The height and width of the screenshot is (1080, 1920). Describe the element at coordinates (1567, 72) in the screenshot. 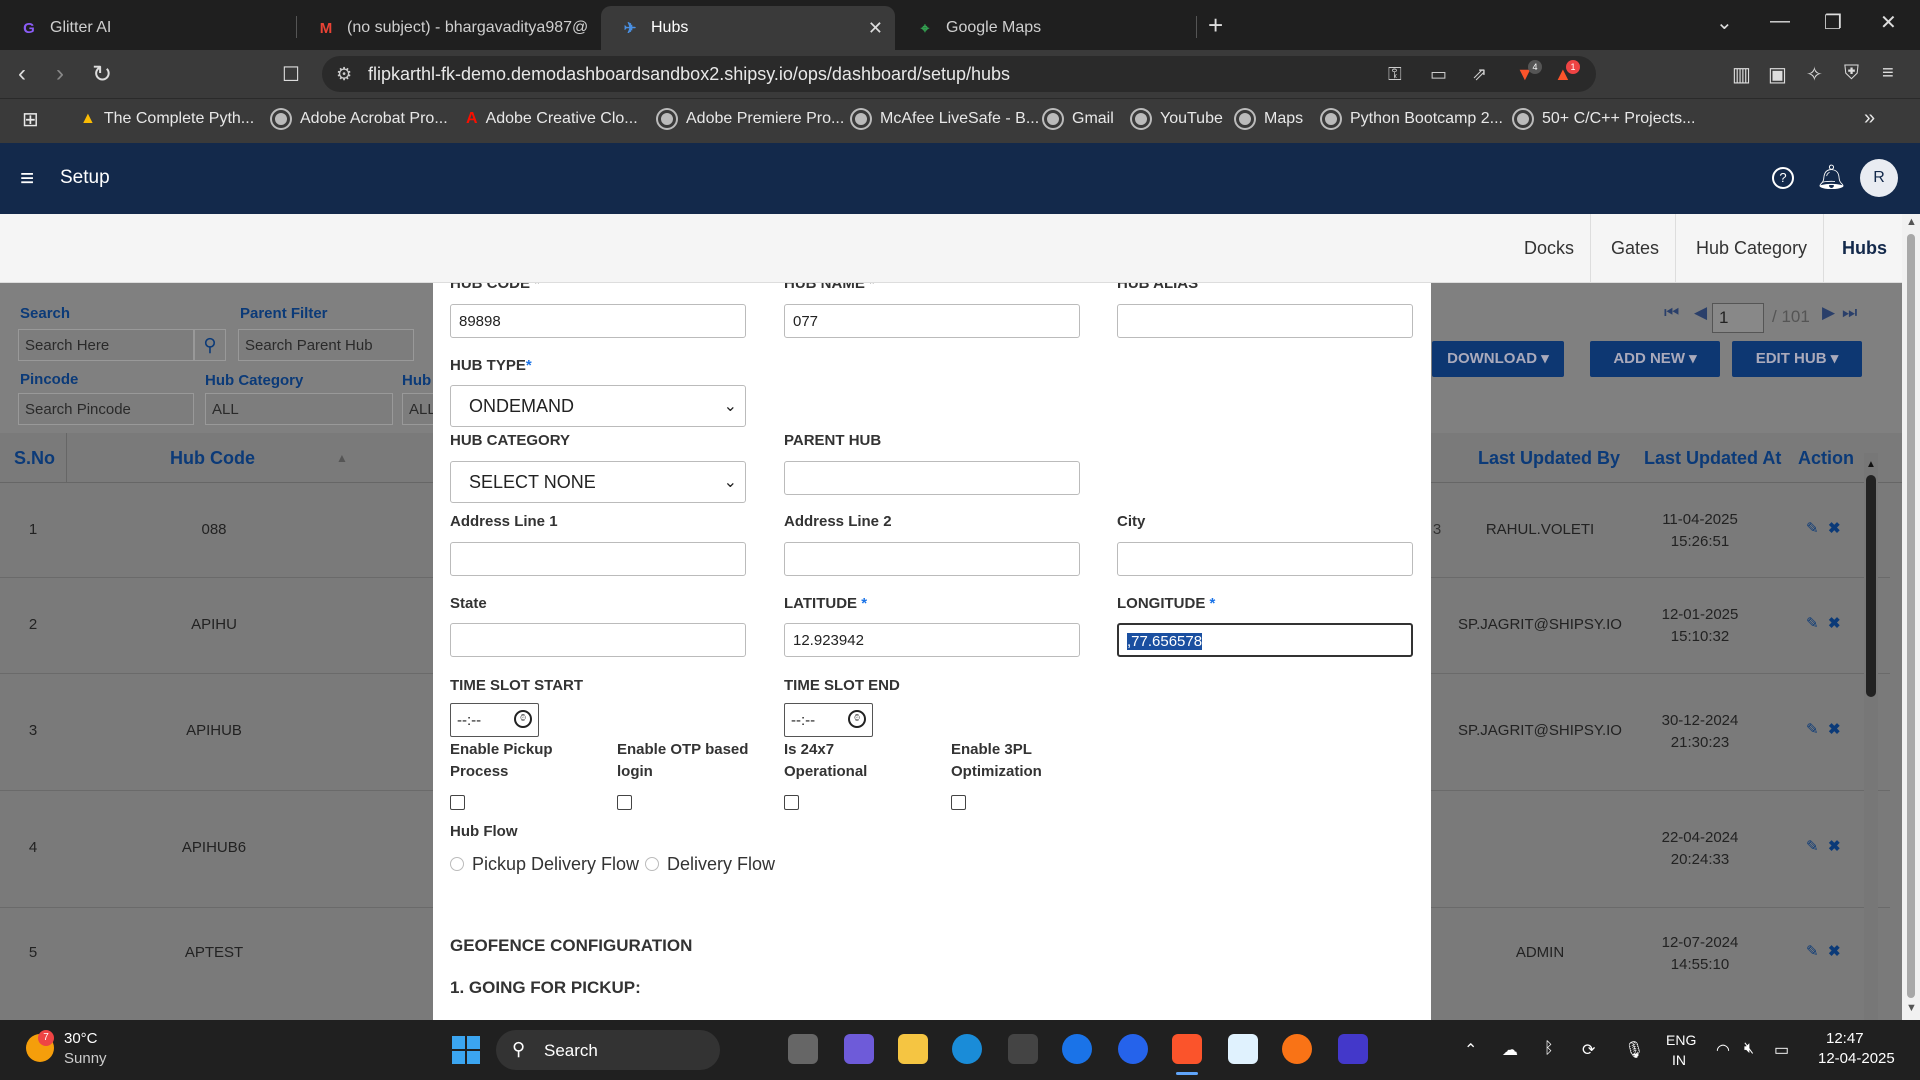

I see `brave-rewards-icon: ▲ 1` at that location.